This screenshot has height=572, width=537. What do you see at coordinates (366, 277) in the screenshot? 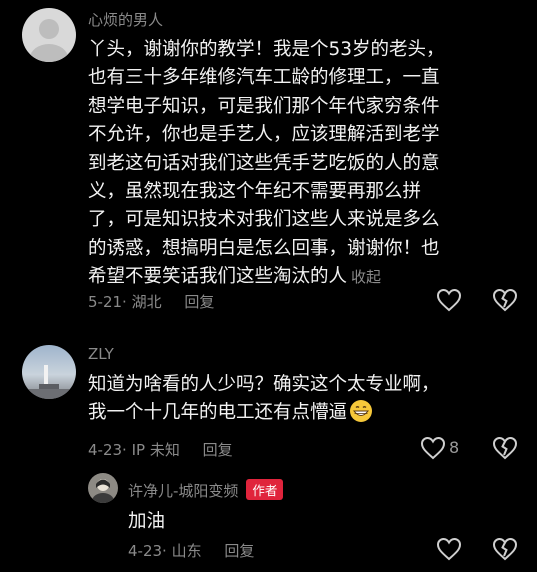
I see `collapse-link: 收起` at bounding box center [366, 277].